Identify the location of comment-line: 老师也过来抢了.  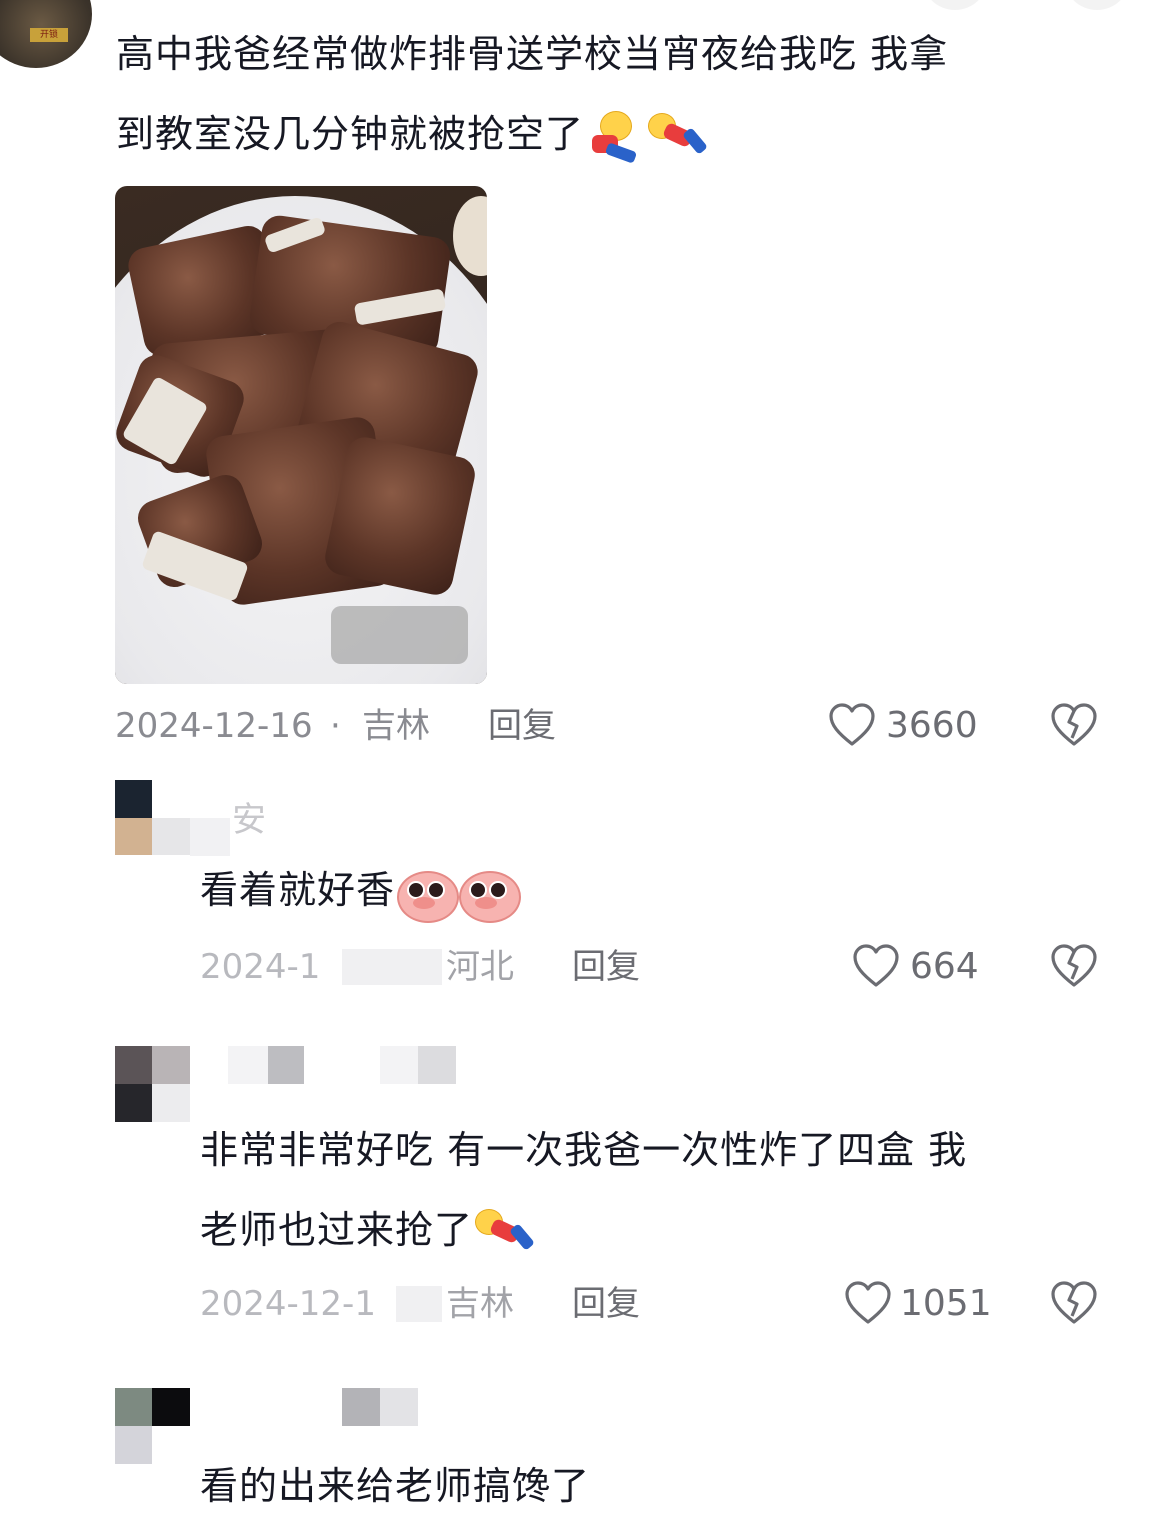
(337, 1230).